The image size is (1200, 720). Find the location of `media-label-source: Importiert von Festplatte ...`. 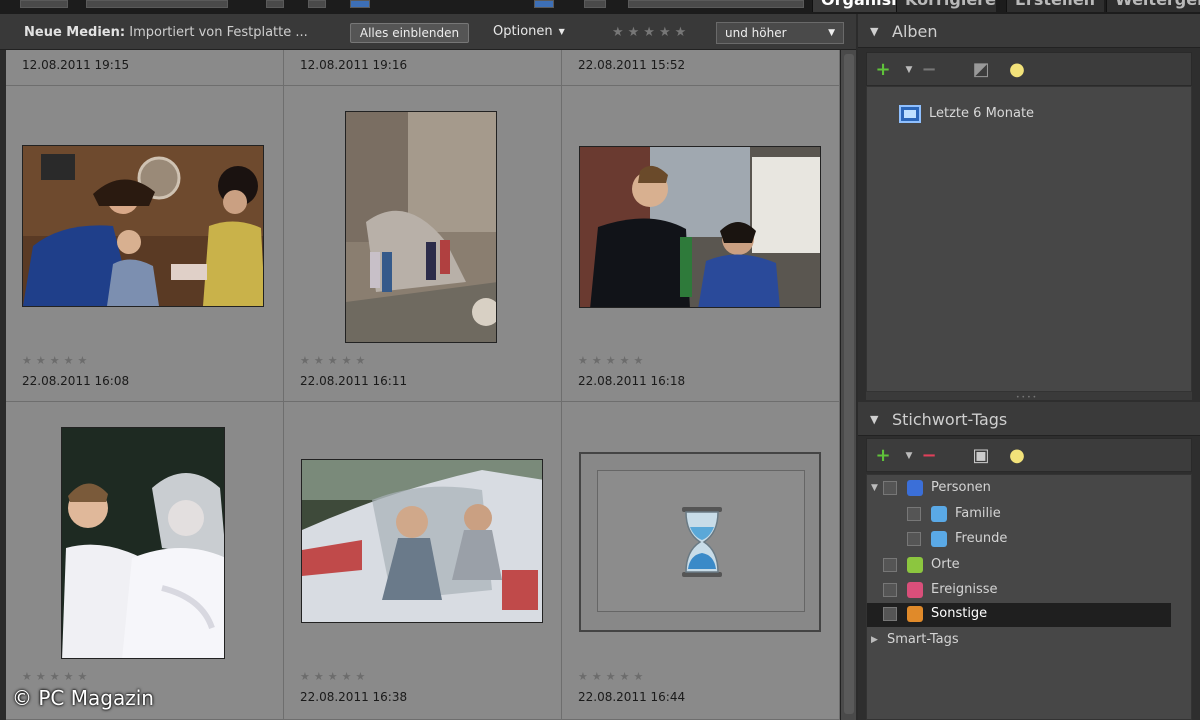

media-label-source: Importiert von Festplatte ... is located at coordinates (218, 32).